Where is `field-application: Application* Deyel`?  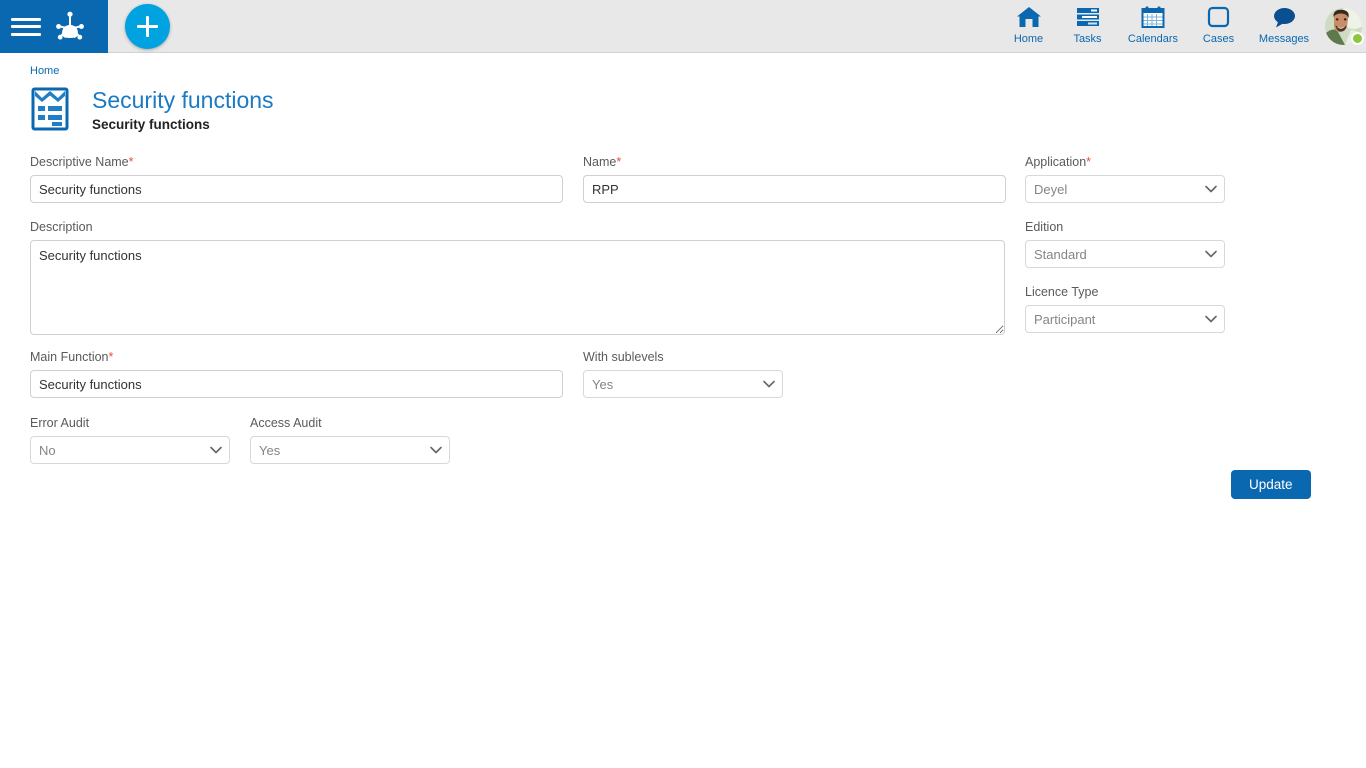
field-application: Application* Deyel is located at coordinates (1125, 179).